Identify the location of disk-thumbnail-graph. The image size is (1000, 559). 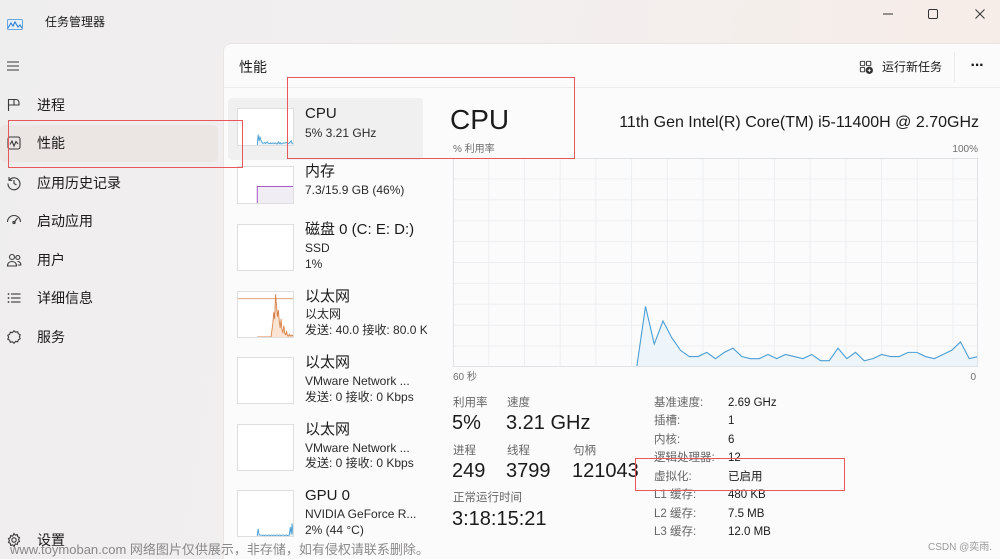
(265, 247).